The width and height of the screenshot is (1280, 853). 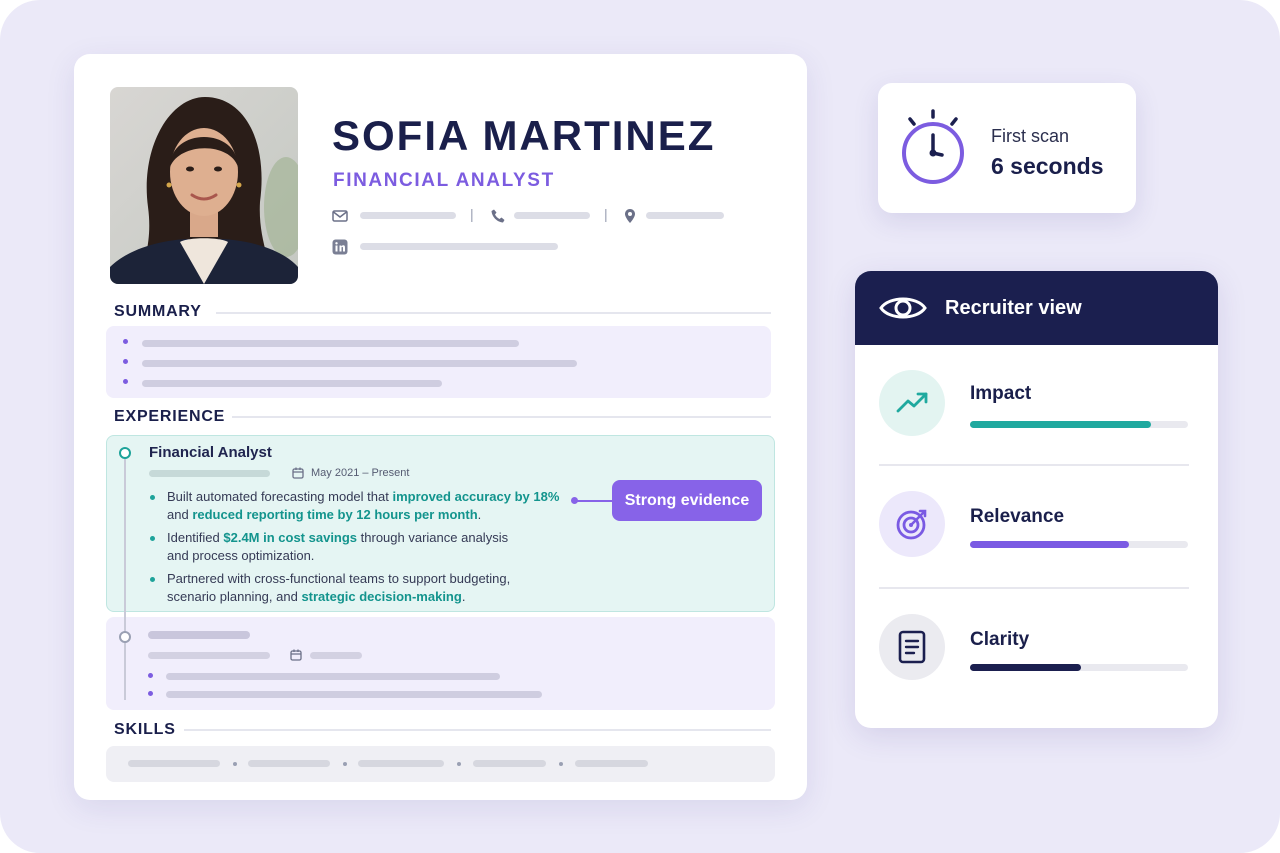 I want to click on recruiter-view-header: Recruiter view, so click(x=1036, y=308).